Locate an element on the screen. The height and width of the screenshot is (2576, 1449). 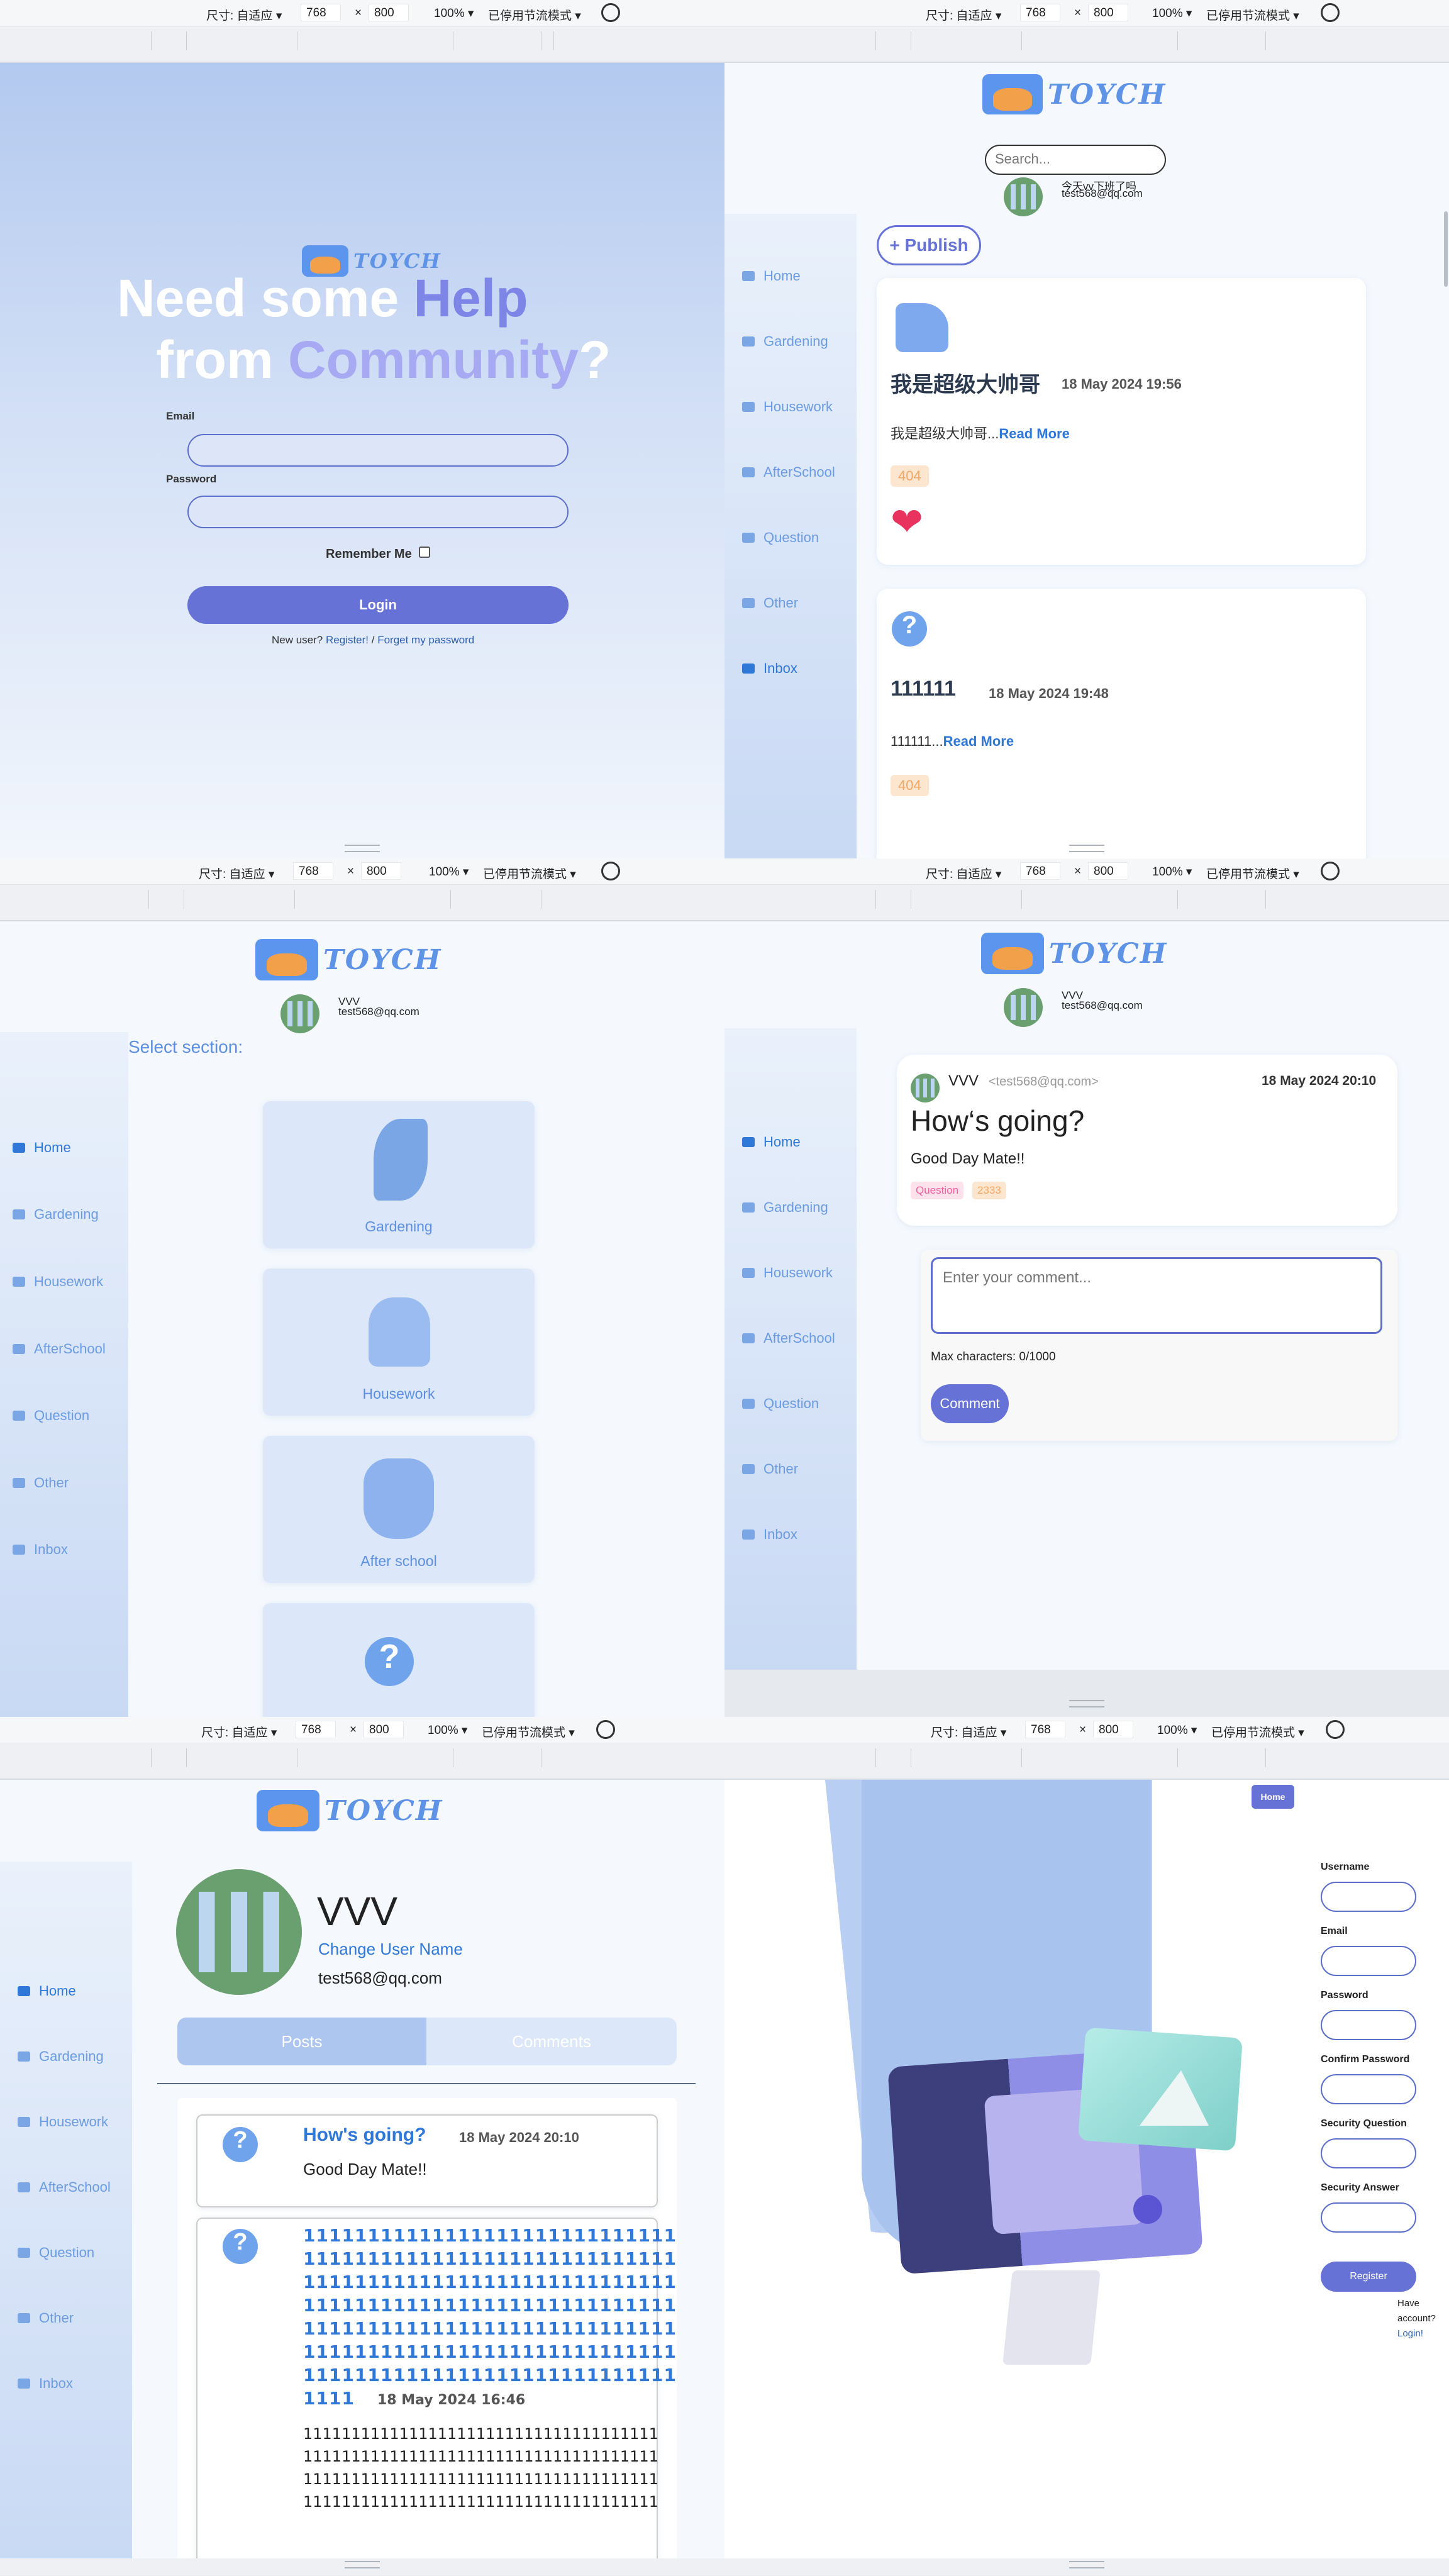
home-button: Home is located at coordinates (1273, 1797).